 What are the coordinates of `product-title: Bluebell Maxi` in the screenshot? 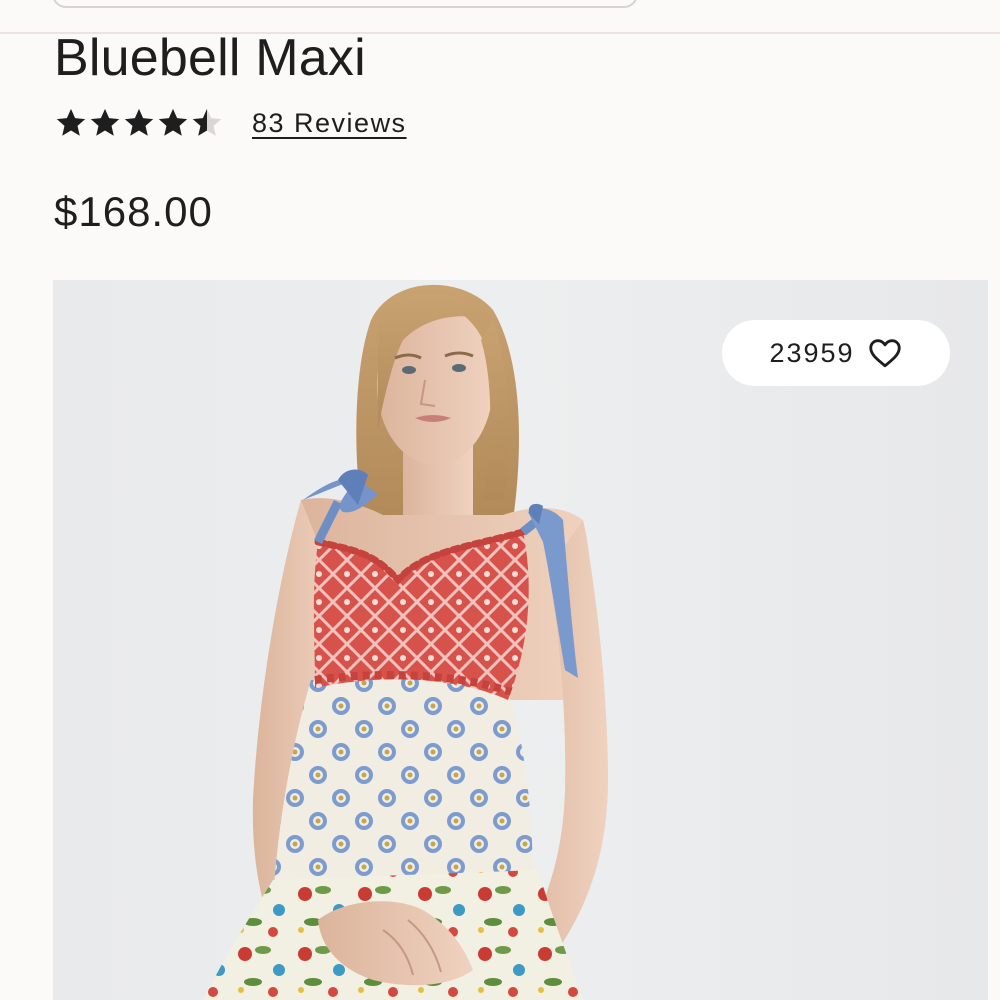 It's located at (210, 58).